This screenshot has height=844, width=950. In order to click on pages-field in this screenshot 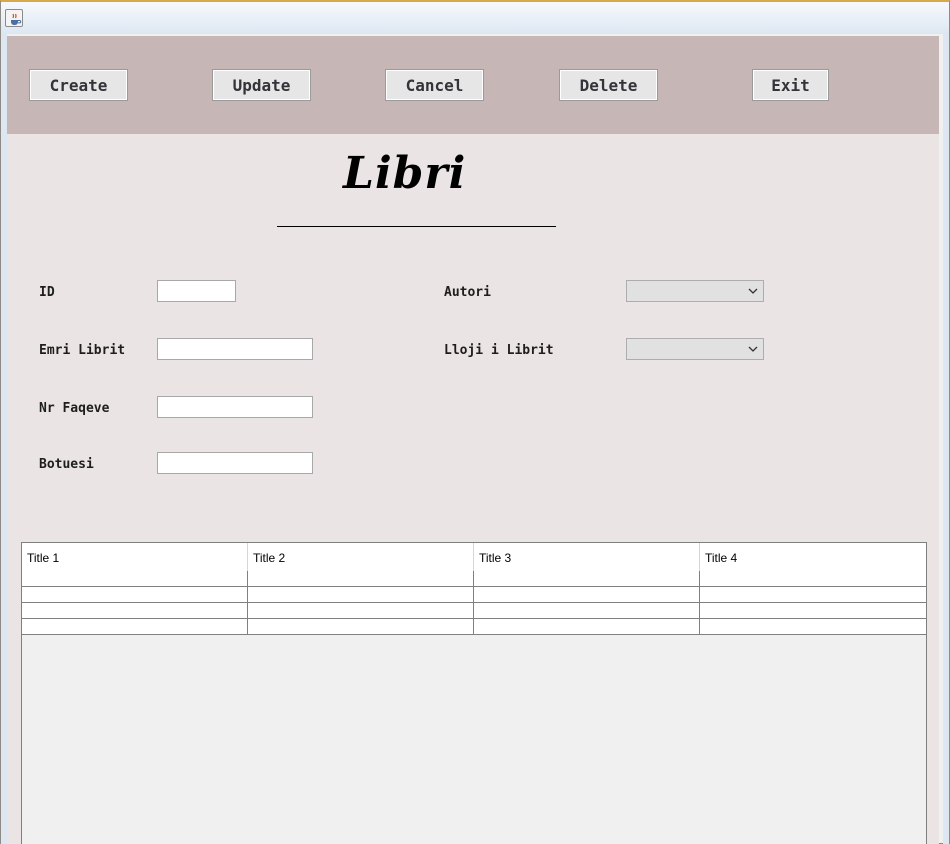, I will do `click(235, 407)`.